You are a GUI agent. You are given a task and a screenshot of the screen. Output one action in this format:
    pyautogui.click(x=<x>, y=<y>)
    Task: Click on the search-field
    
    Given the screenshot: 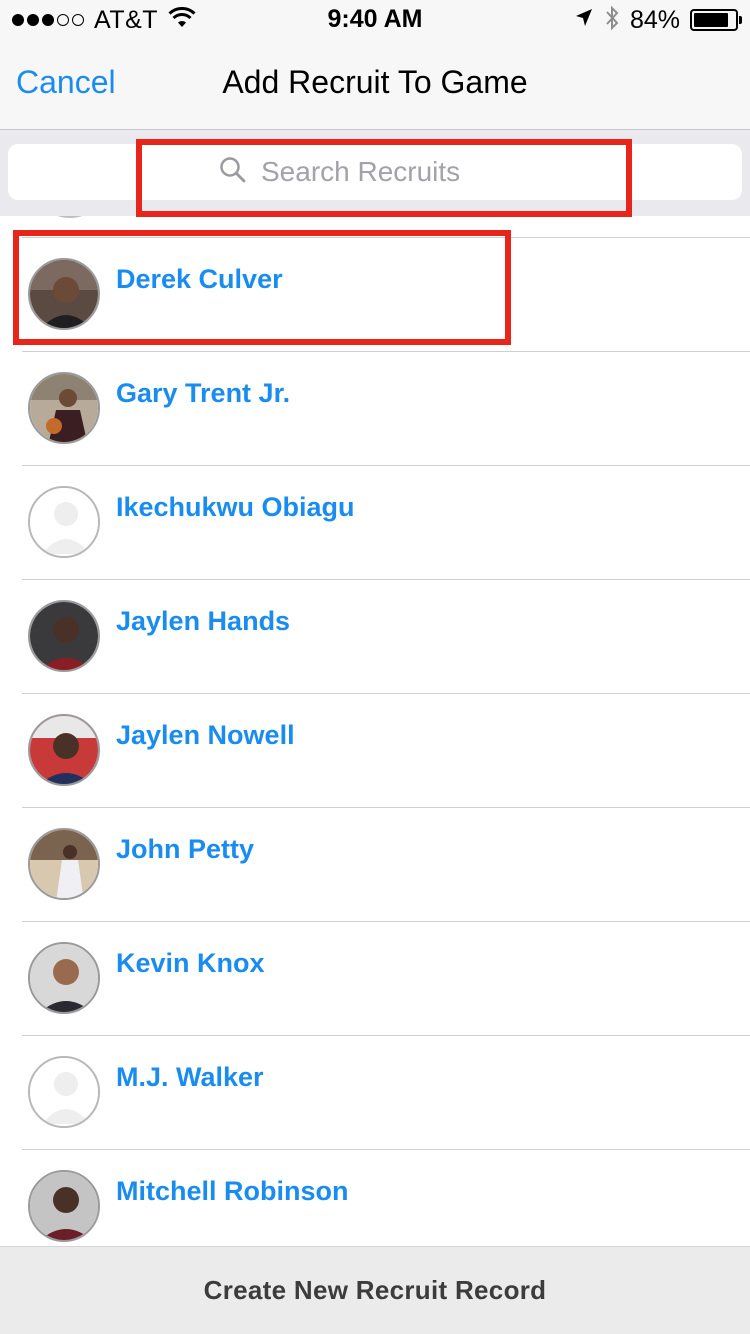 What is the action you would take?
    pyautogui.click(x=375, y=172)
    